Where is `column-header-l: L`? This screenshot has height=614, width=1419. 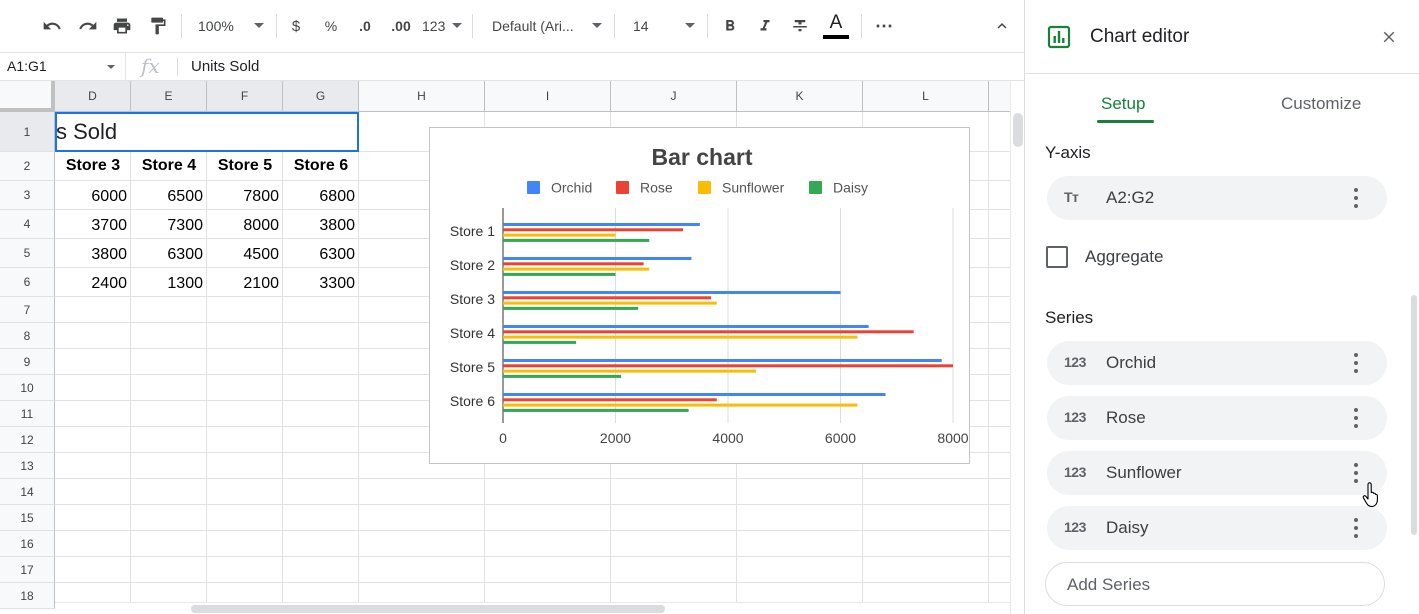 column-header-l: L is located at coordinates (926, 96).